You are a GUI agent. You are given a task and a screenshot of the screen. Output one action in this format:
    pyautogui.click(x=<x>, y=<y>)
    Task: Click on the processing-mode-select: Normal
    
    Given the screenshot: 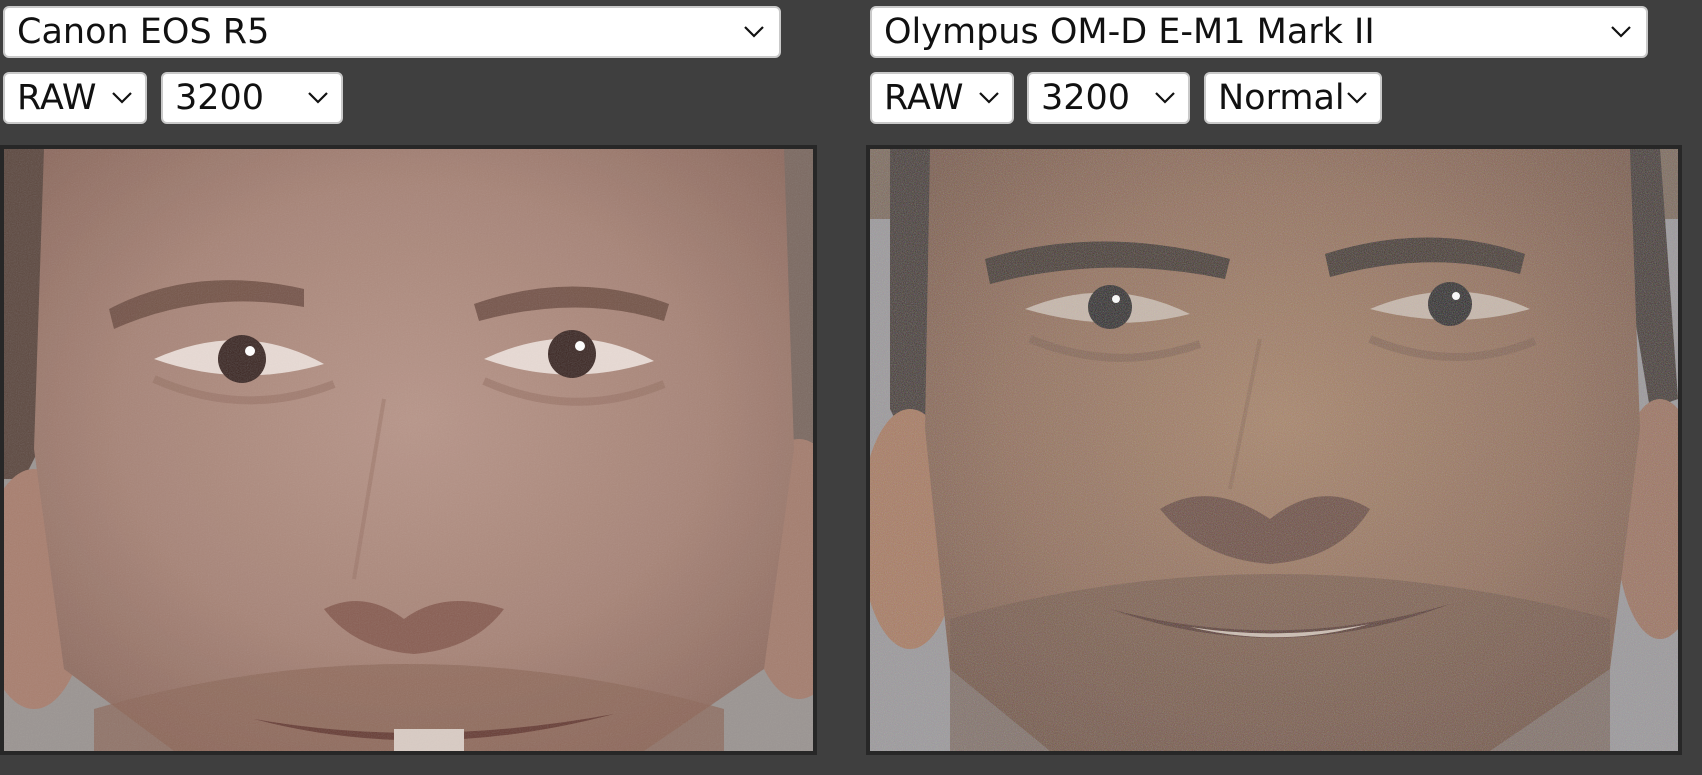 What is the action you would take?
    pyautogui.click(x=1293, y=98)
    